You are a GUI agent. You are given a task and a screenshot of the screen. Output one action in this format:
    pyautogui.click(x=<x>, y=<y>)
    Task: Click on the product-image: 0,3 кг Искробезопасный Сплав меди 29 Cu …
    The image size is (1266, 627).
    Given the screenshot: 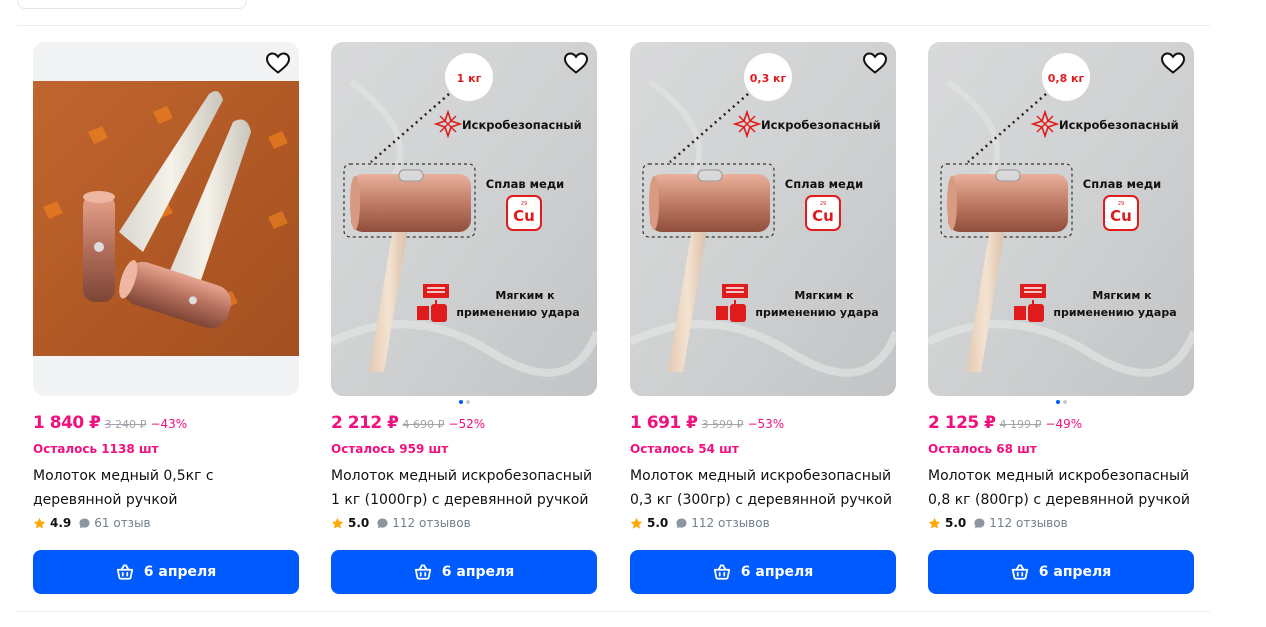 What is the action you would take?
    pyautogui.click(x=763, y=219)
    